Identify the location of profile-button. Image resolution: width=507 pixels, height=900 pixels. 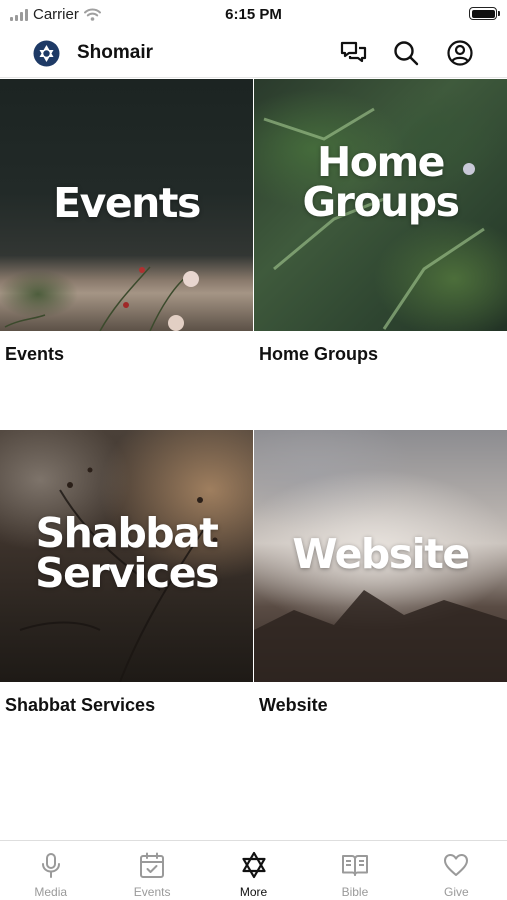
(460, 53).